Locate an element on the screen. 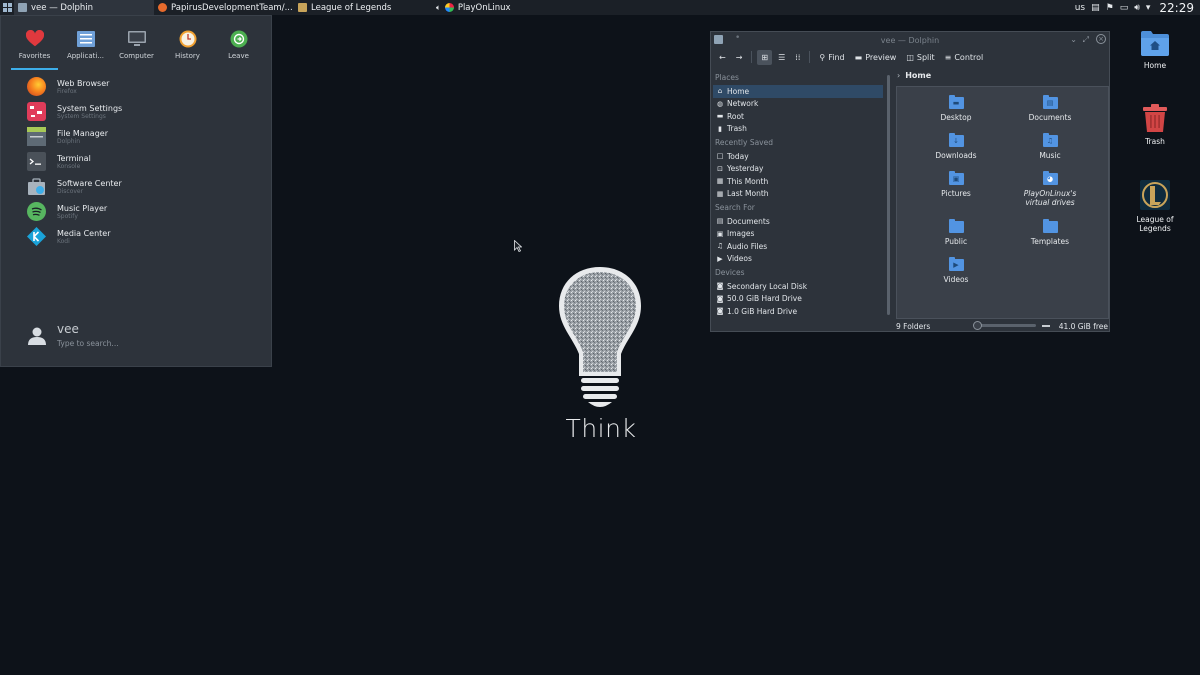 The width and height of the screenshot is (1200, 675). folder-item: ▤ Documents is located at coordinates (1050, 108).